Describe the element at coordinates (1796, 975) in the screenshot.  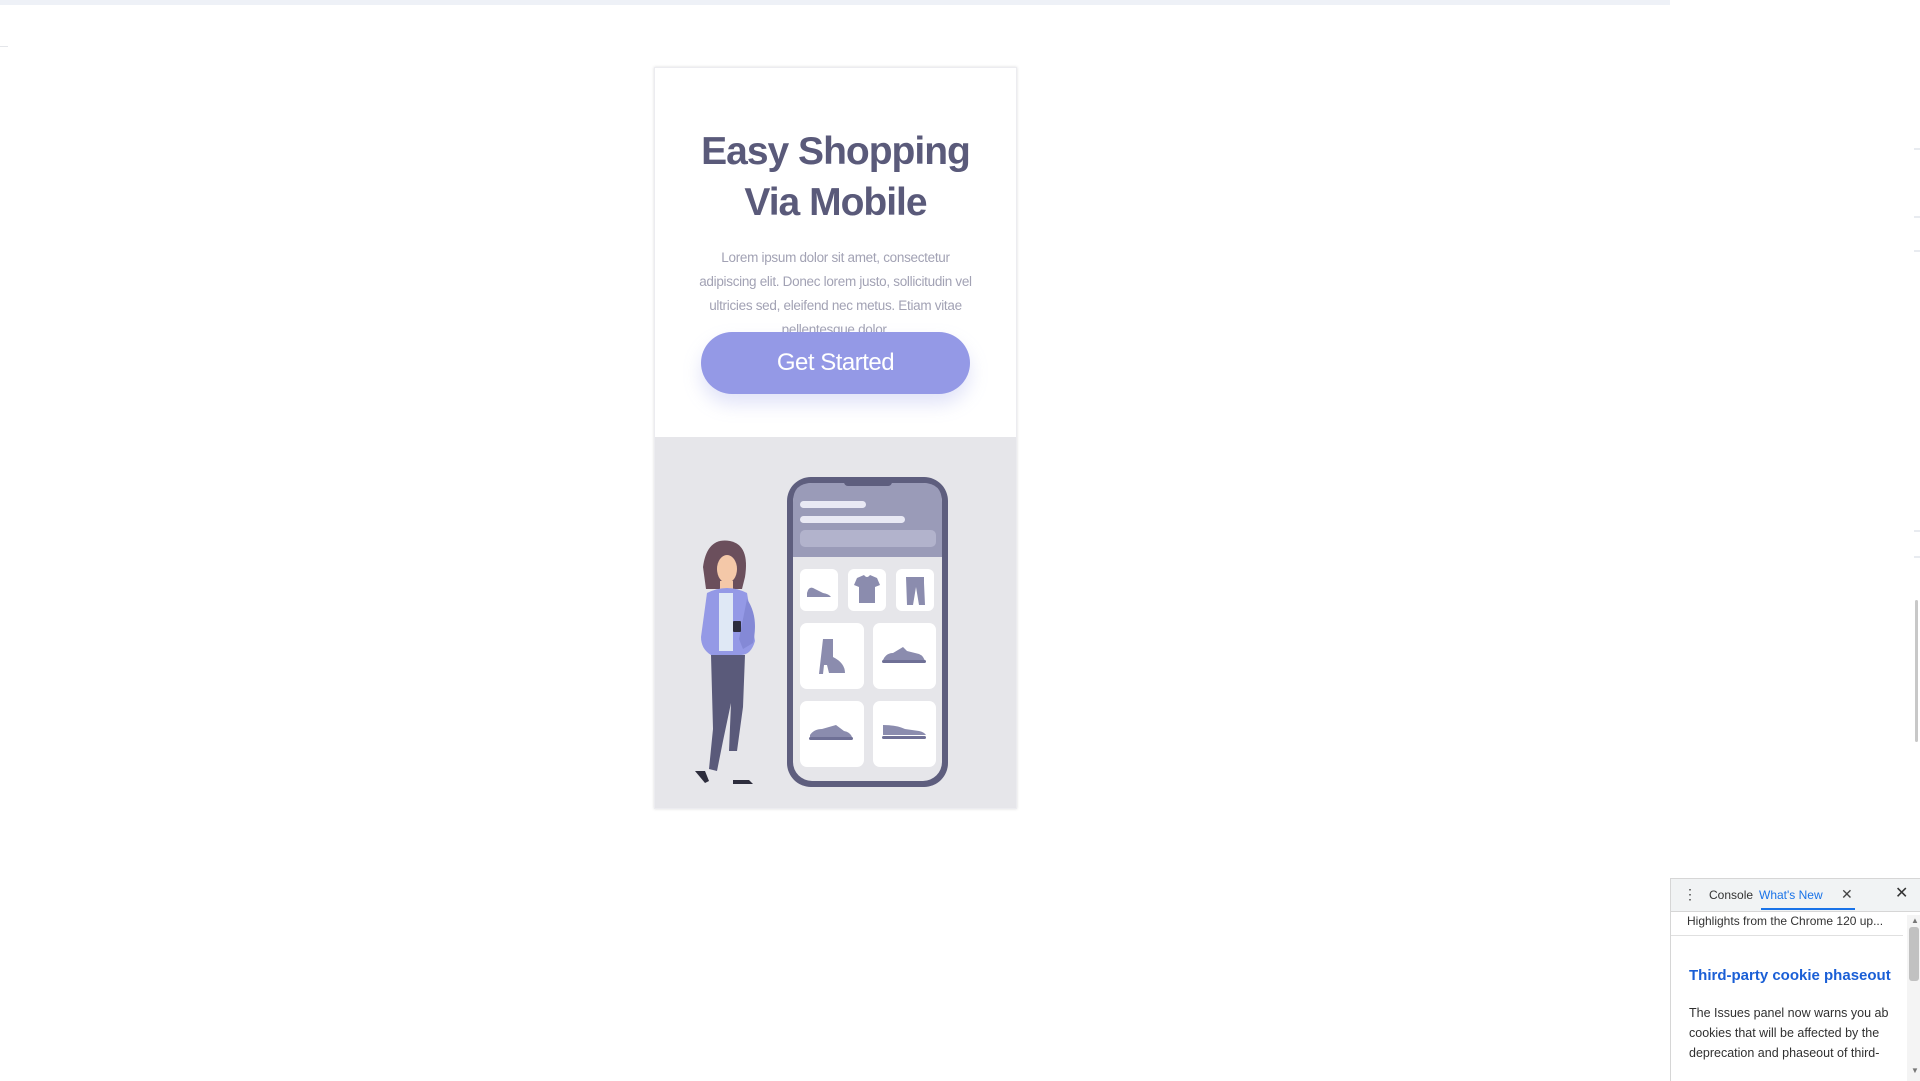
I see `article-title-link: Third-party cookie phaseout` at that location.